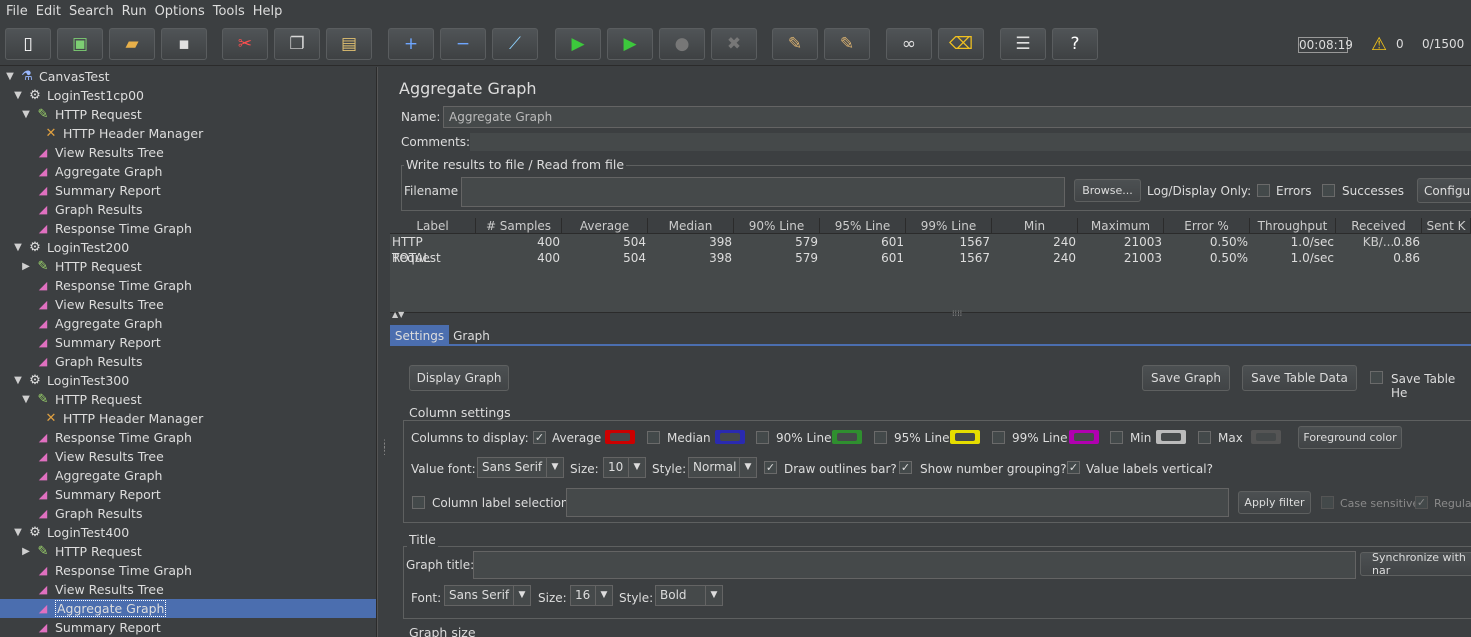 The width and height of the screenshot is (1471, 637). I want to click on tree-node: ▼ ⚙ LoginTest400, so click(70, 532).